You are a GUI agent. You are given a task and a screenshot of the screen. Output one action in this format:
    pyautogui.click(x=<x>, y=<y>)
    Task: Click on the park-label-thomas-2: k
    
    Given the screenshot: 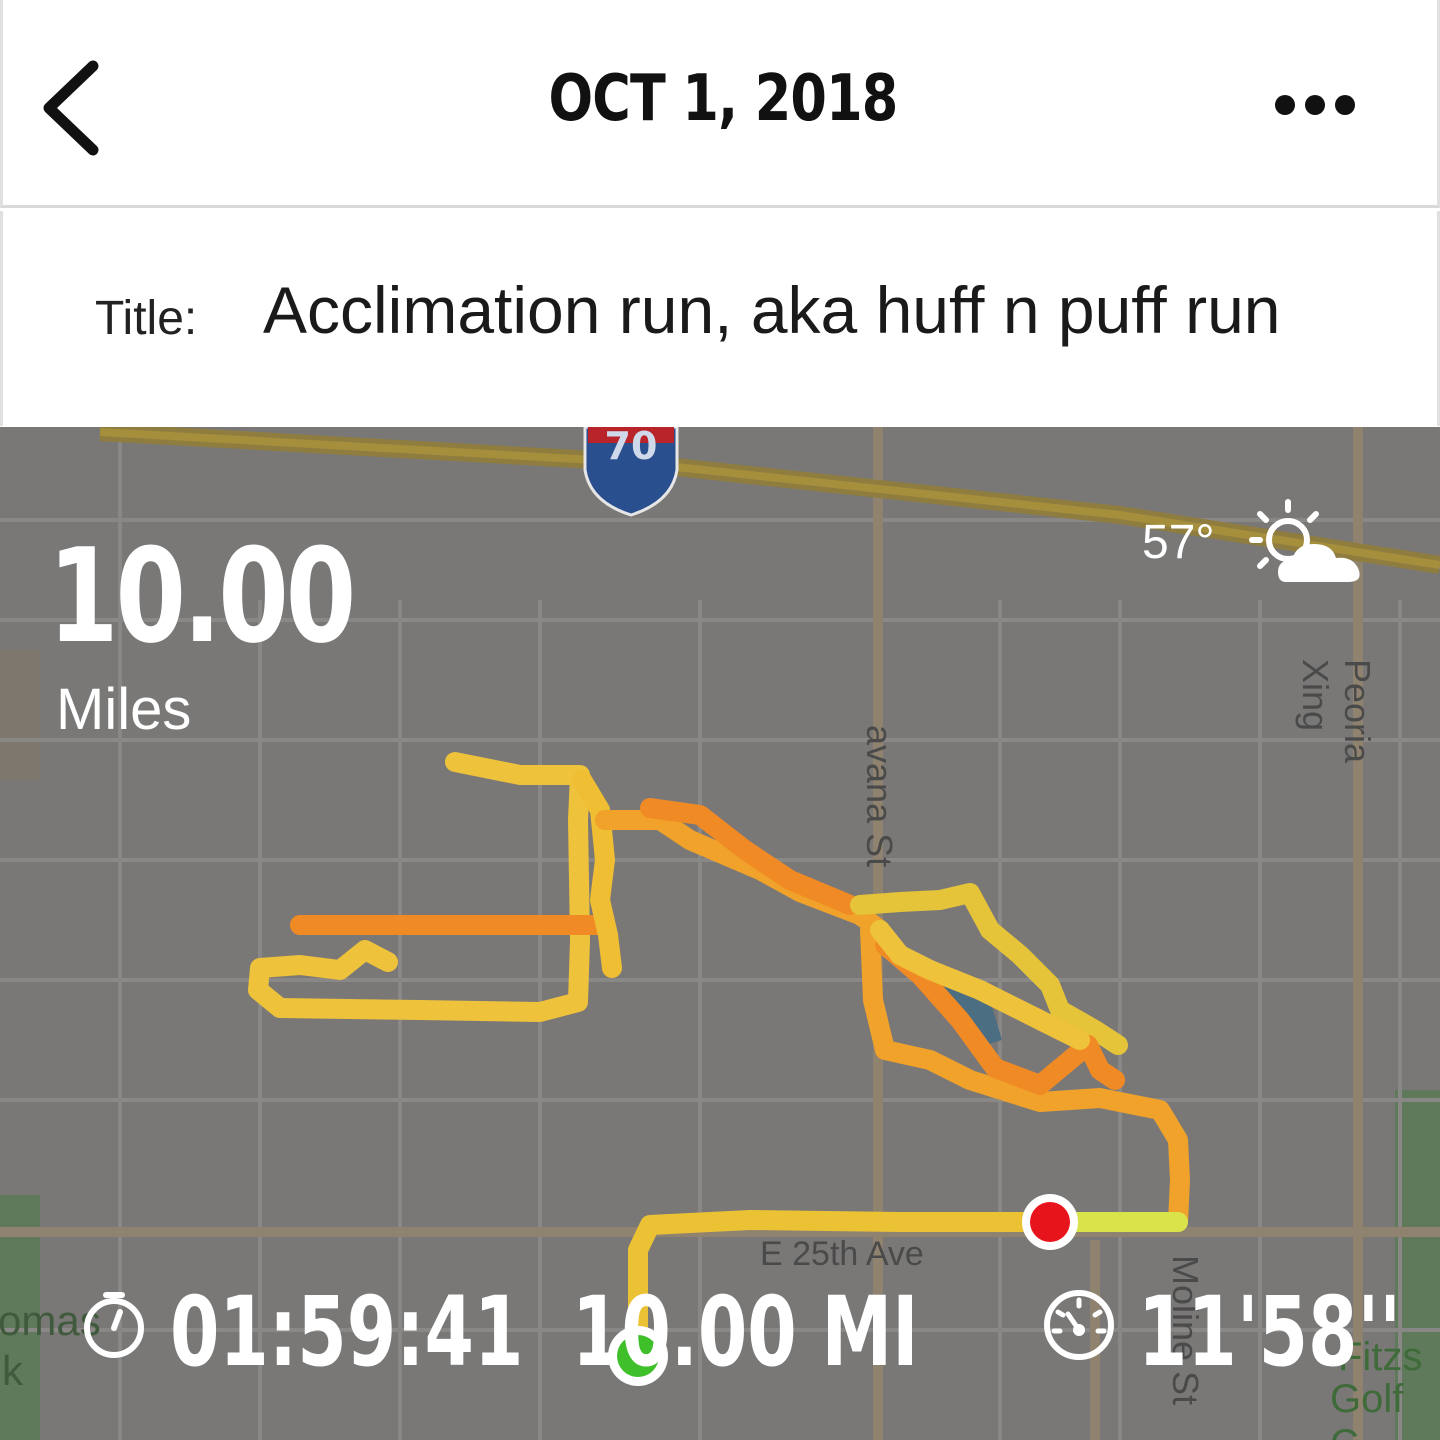 What is the action you would take?
    pyautogui.click(x=12, y=1370)
    